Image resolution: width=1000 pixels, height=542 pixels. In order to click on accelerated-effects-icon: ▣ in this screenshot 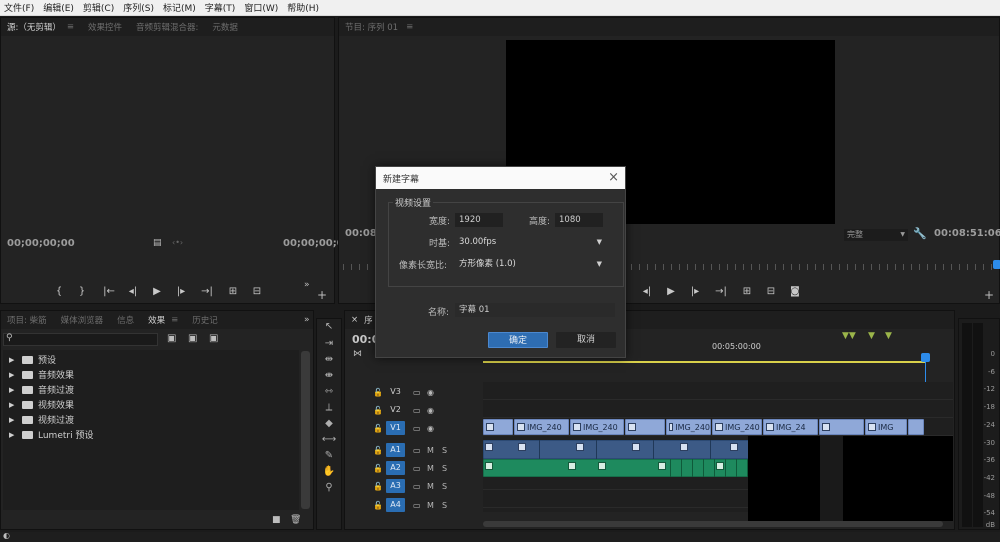, I will do `click(171, 338)`.